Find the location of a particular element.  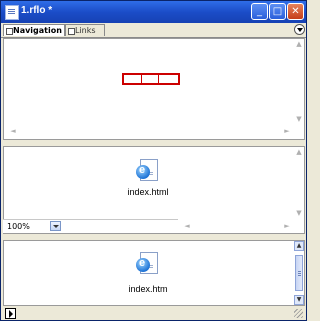

tab-navigation: Navigation is located at coordinates (34, 30).